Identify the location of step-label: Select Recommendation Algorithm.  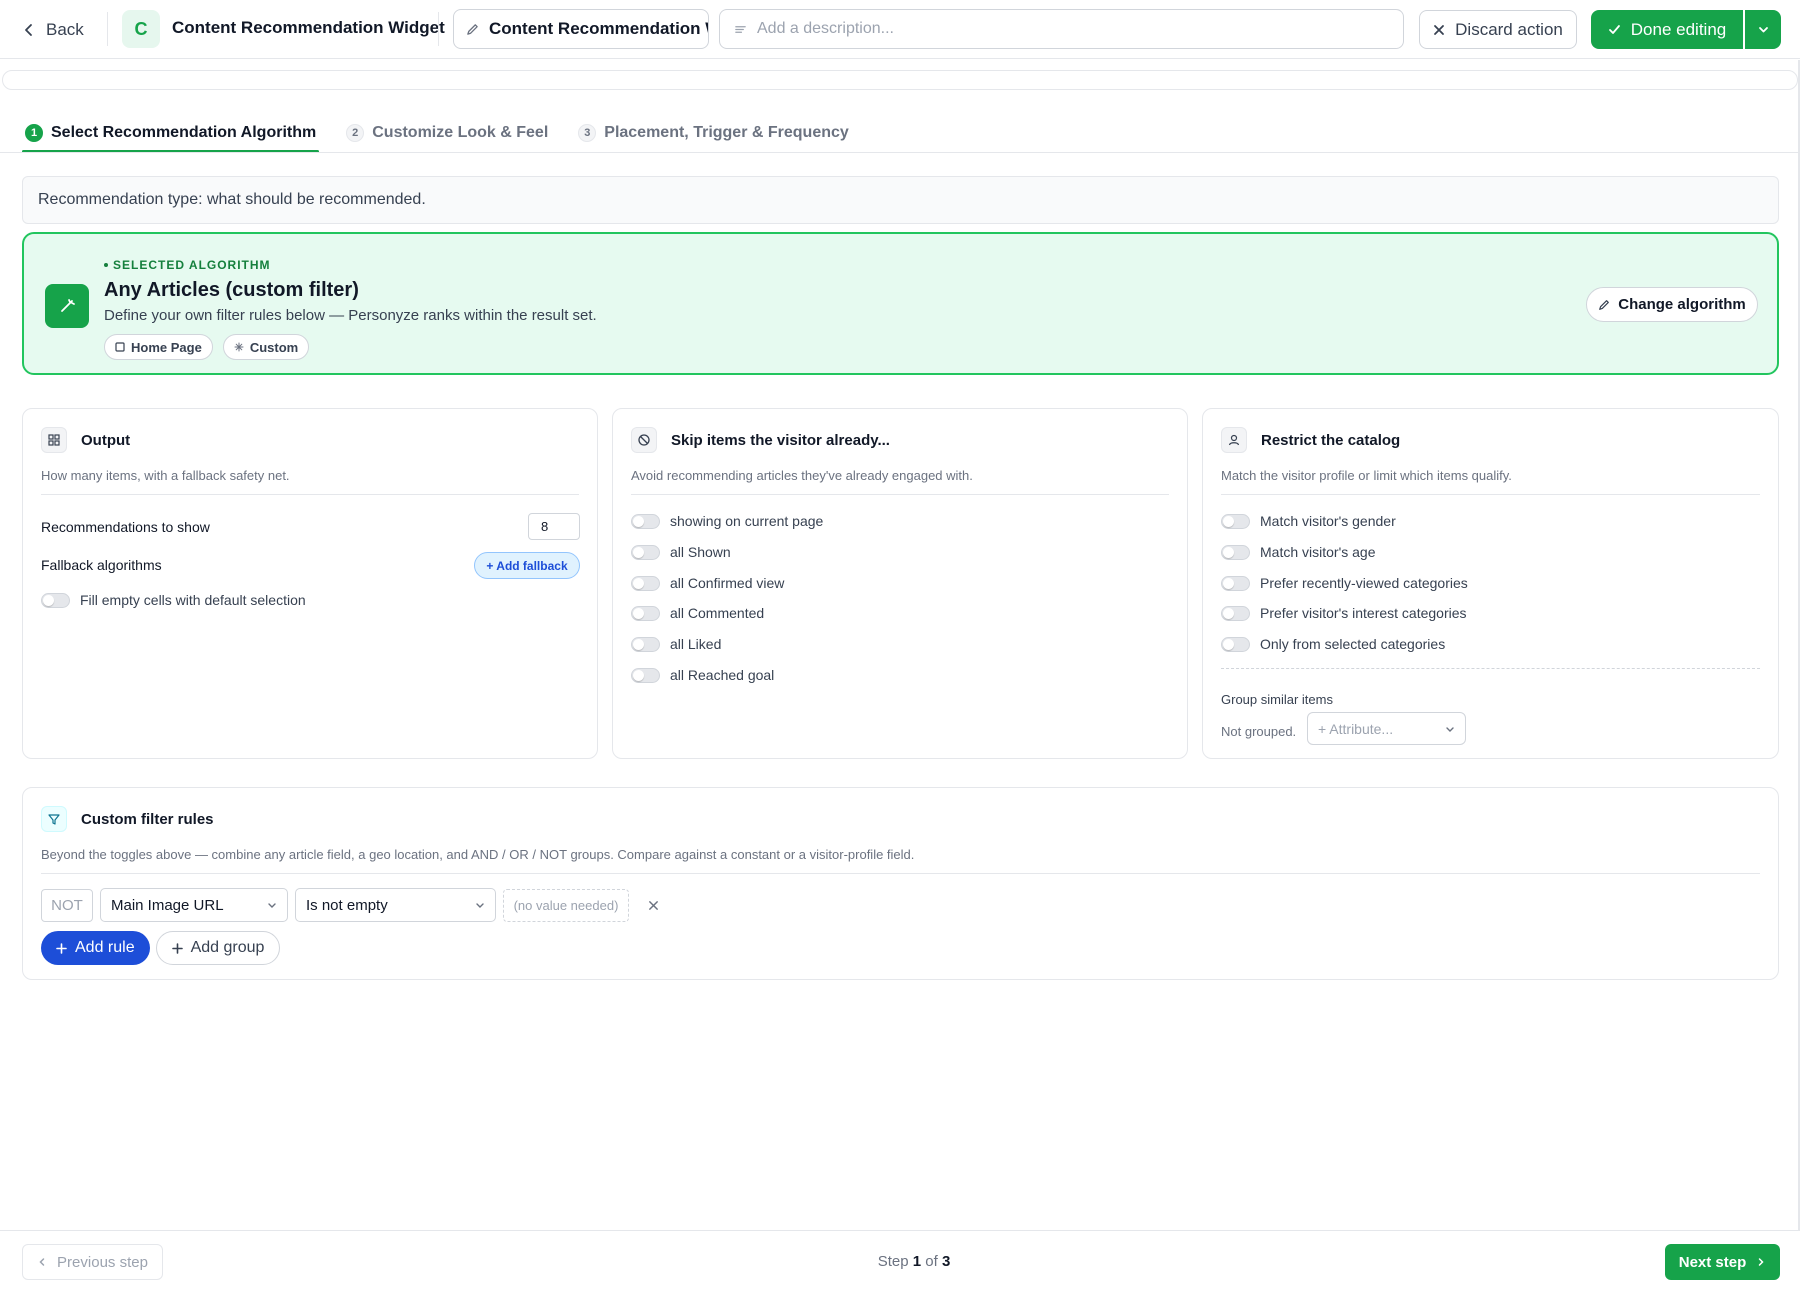
(184, 132).